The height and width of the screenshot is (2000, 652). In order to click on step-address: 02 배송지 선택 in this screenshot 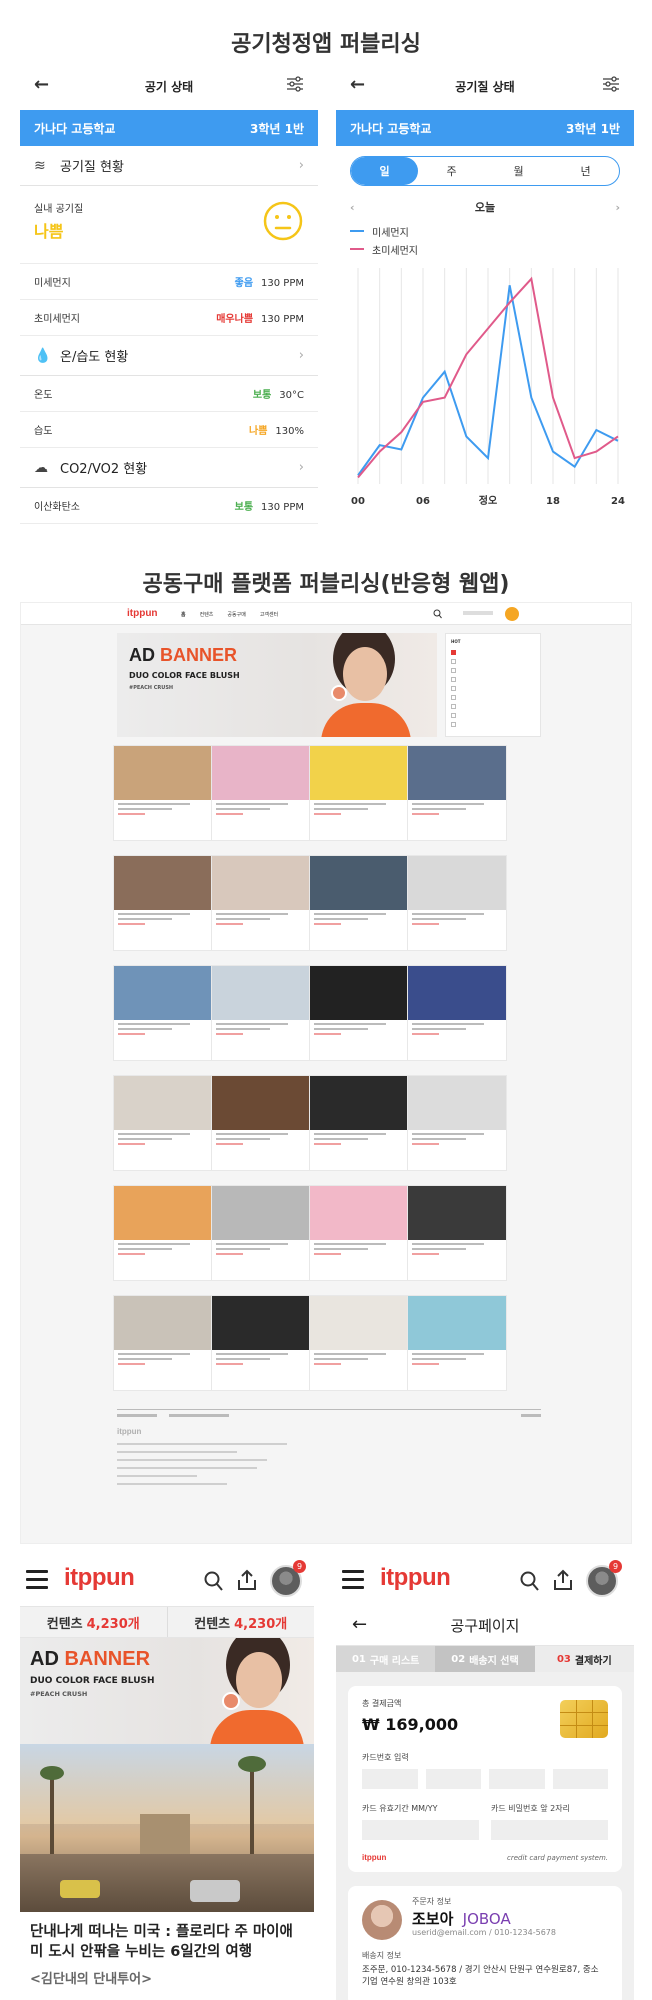, I will do `click(485, 1659)`.